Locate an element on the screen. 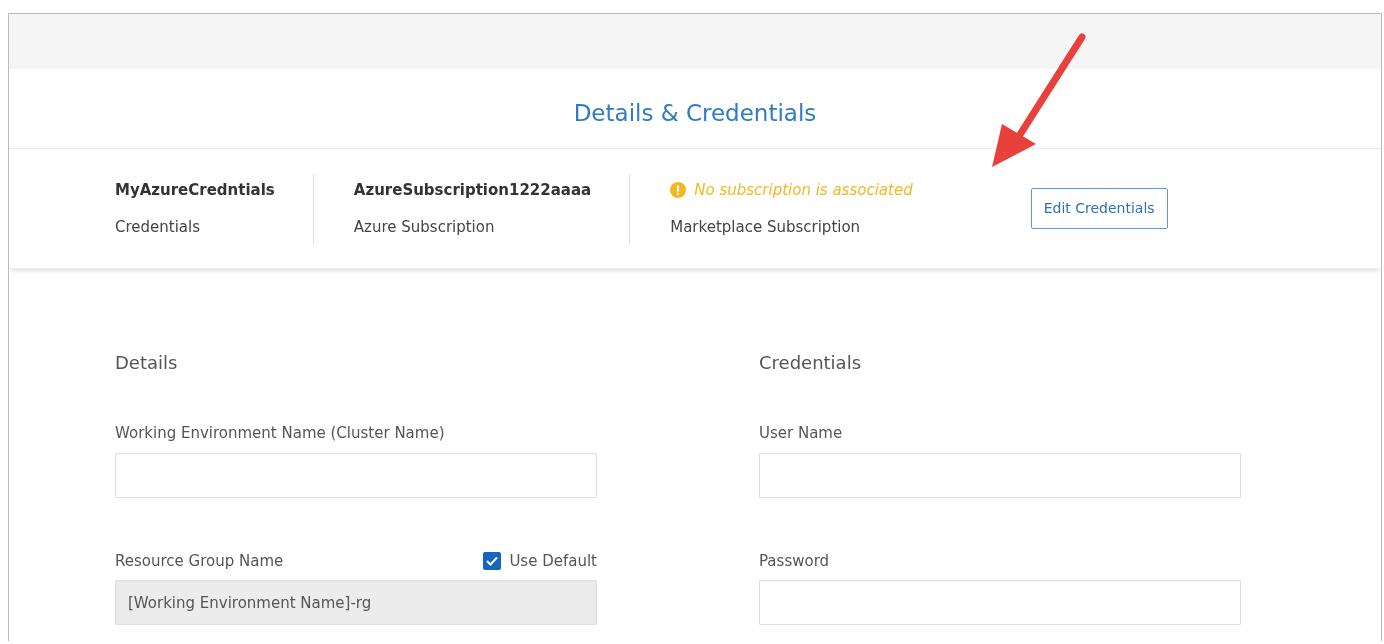 The width and height of the screenshot is (1384, 644). checkbox-label: Use Default is located at coordinates (553, 561).